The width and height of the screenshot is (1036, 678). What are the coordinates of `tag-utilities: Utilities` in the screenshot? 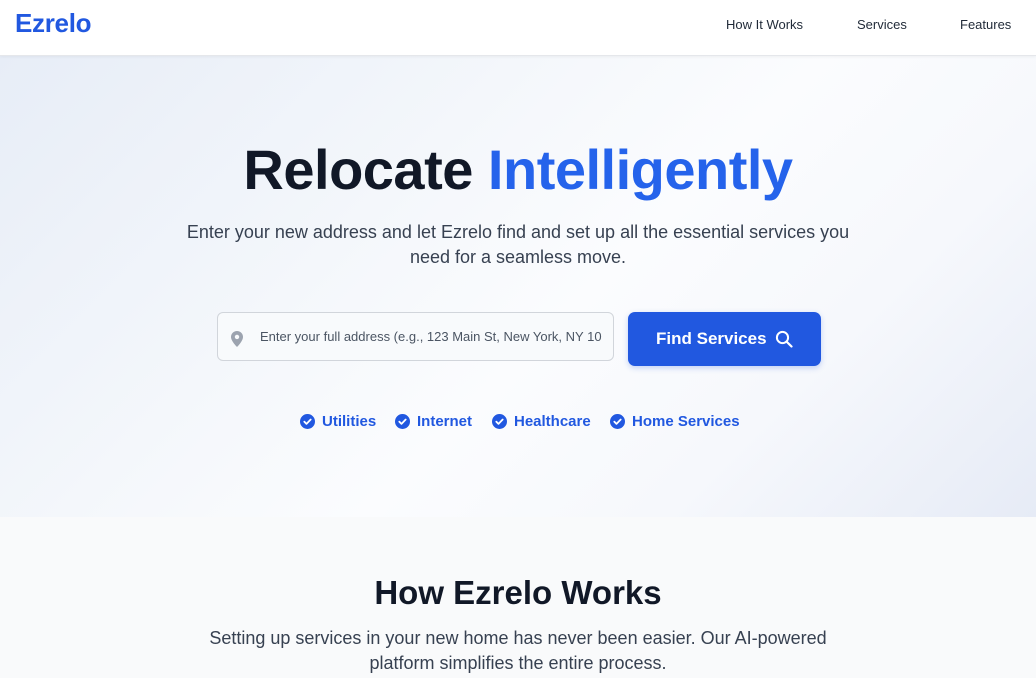 It's located at (338, 421).